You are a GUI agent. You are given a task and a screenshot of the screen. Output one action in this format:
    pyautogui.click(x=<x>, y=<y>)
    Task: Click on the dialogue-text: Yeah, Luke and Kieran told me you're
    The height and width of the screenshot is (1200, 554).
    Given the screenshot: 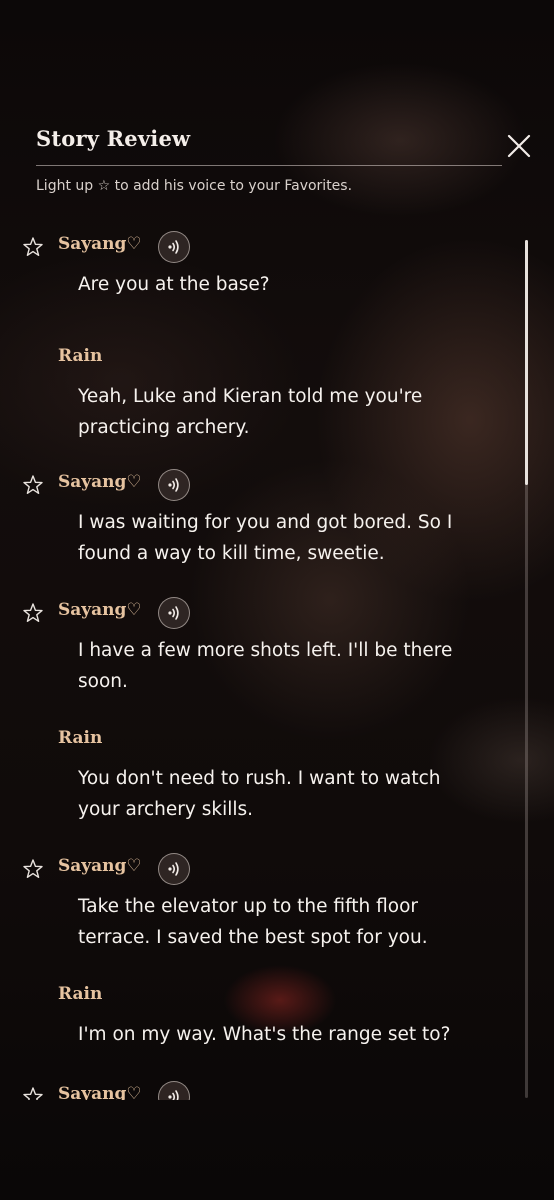 What is the action you would take?
    pyautogui.click(x=250, y=396)
    